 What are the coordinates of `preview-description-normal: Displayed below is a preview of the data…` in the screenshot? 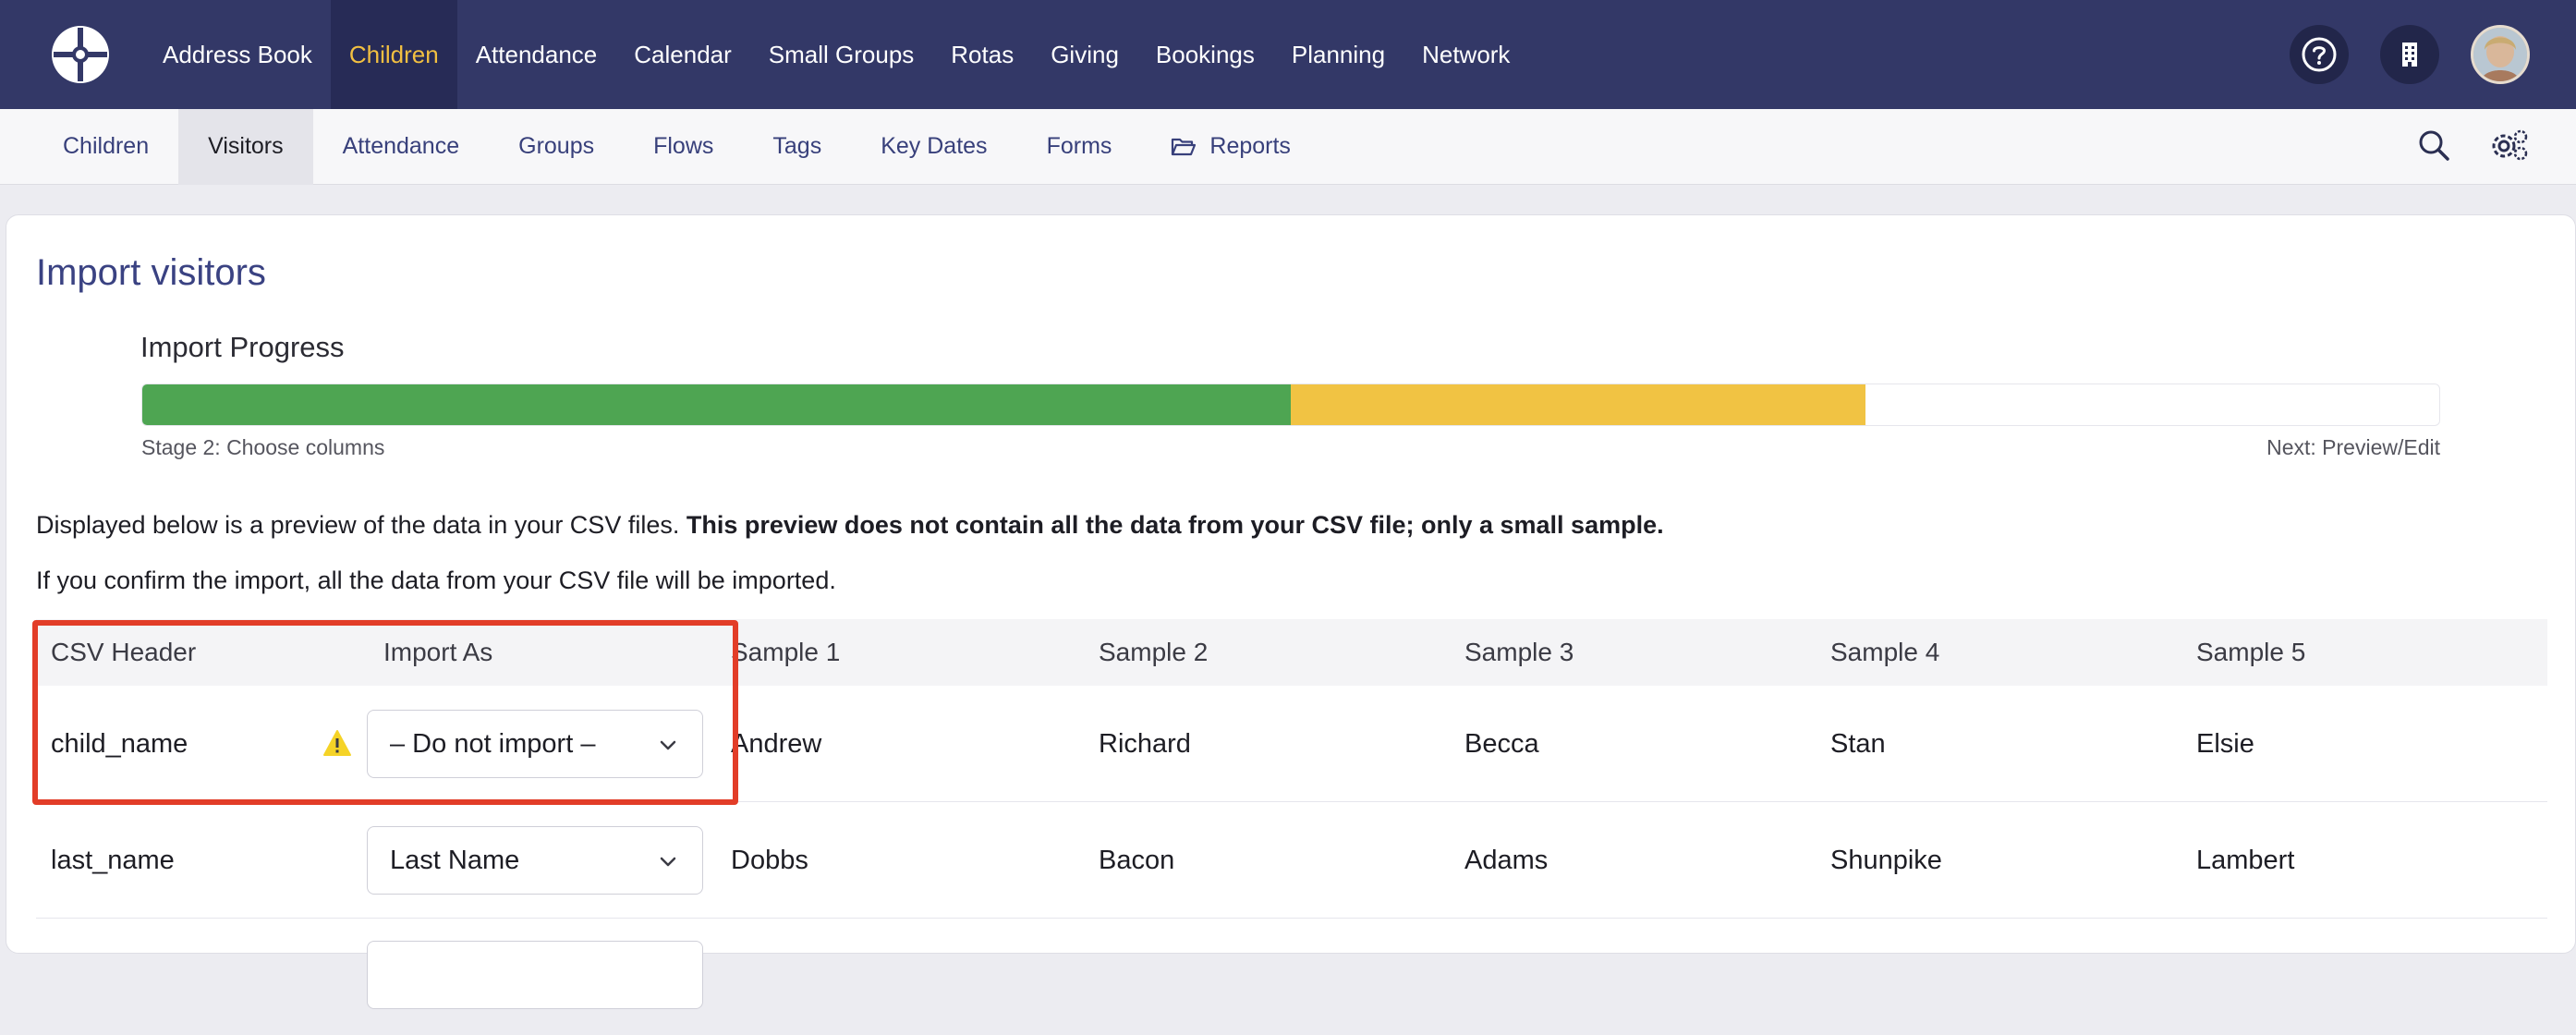 It's located at (361, 525).